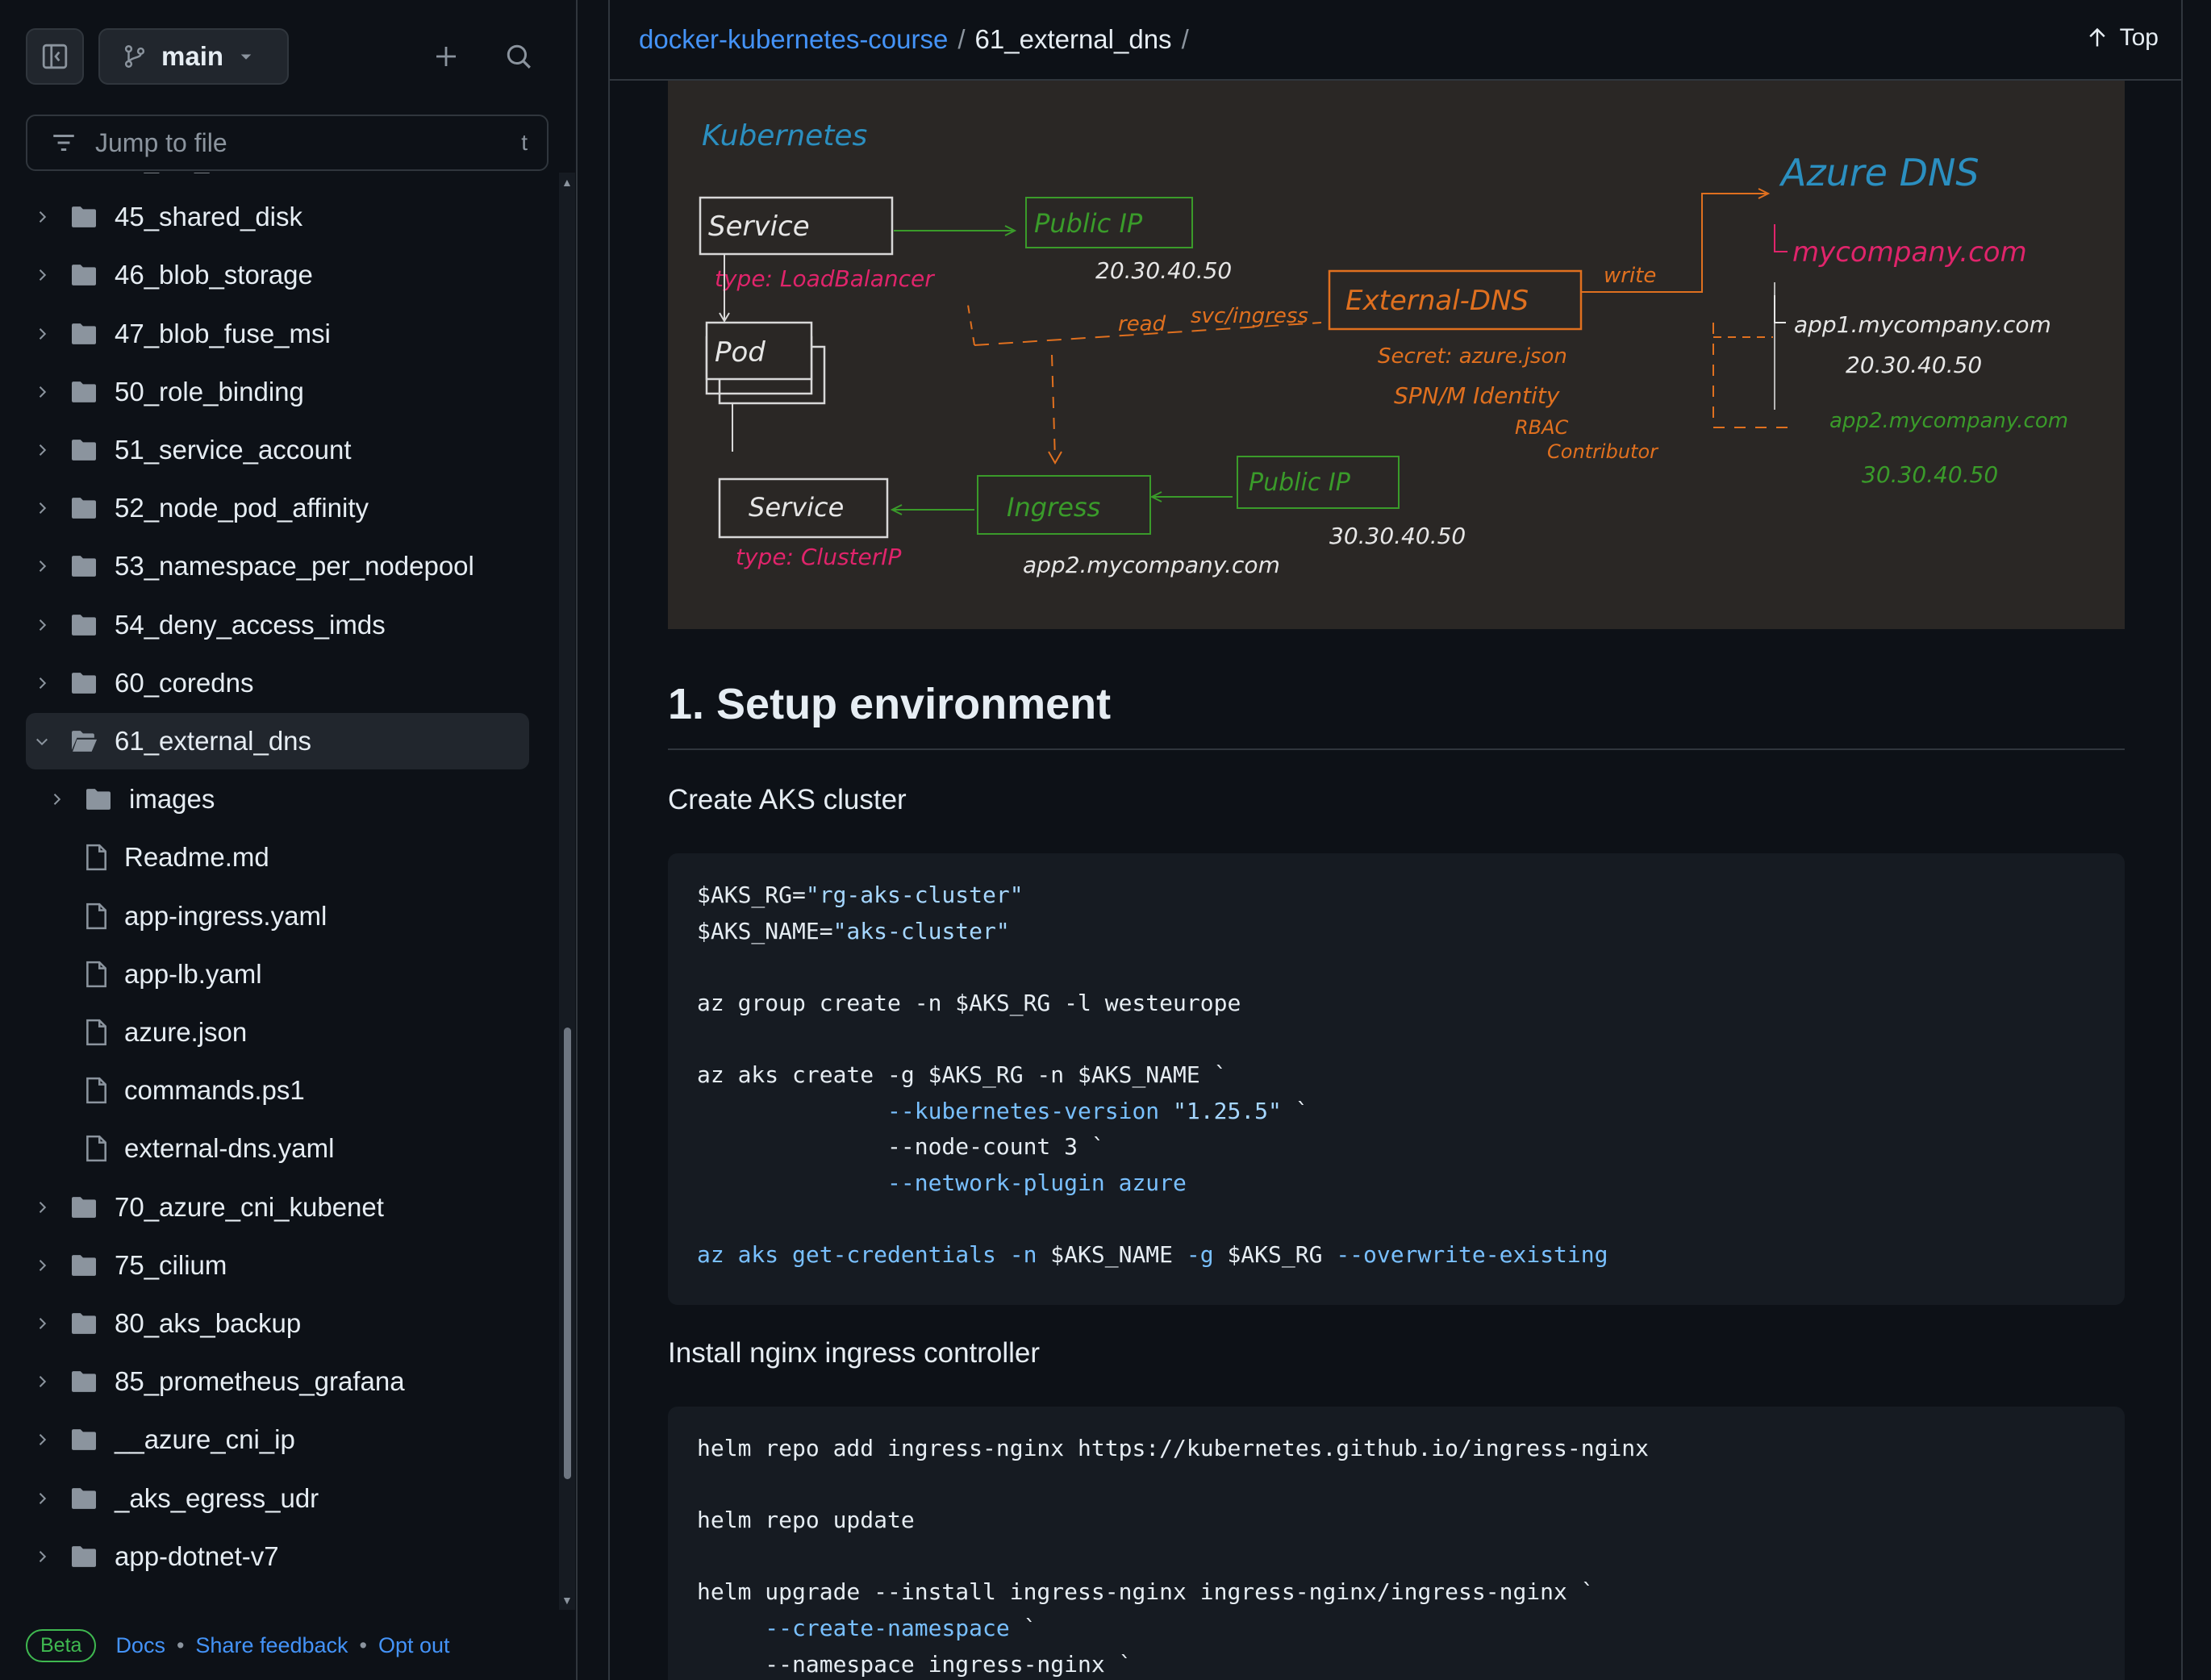 This screenshot has width=2211, height=1680. I want to click on file-tree-item-label: azure.json, so click(186, 1032).